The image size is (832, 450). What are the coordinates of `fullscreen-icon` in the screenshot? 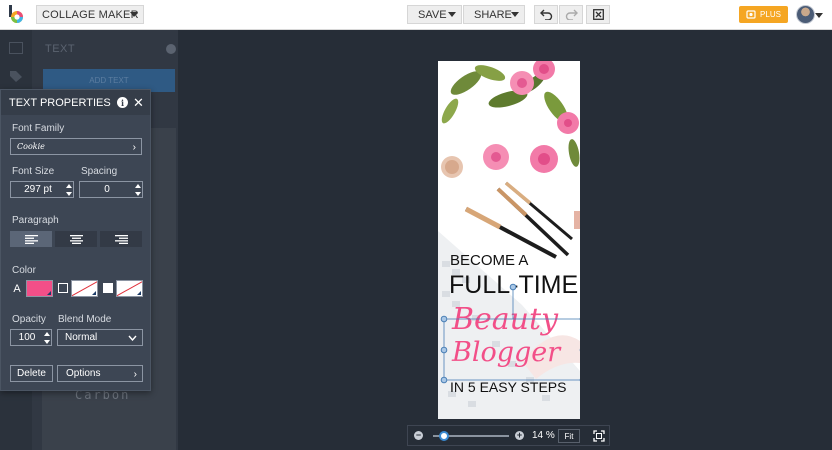 It's located at (599, 436).